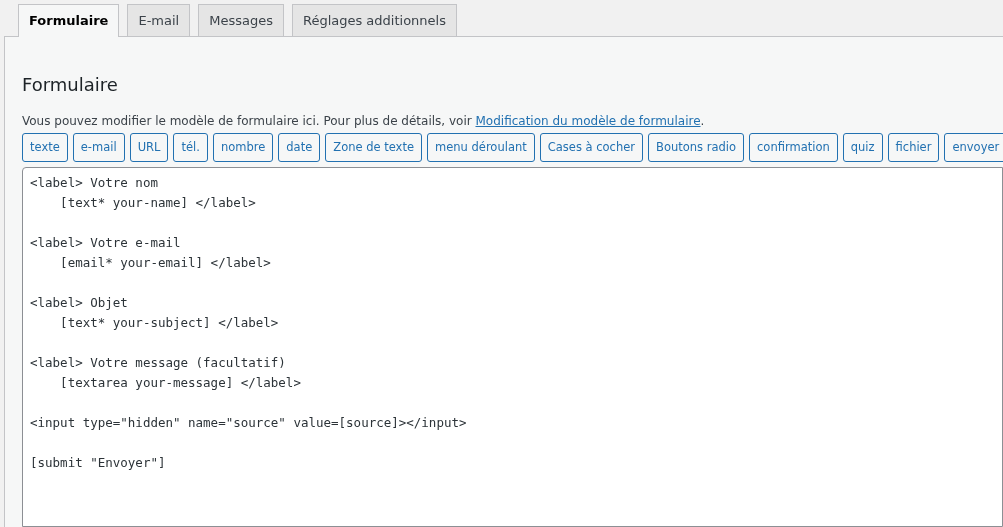  Describe the element at coordinates (165, 263) in the screenshot. I see `code-line: [email* your-email] </label>` at that location.